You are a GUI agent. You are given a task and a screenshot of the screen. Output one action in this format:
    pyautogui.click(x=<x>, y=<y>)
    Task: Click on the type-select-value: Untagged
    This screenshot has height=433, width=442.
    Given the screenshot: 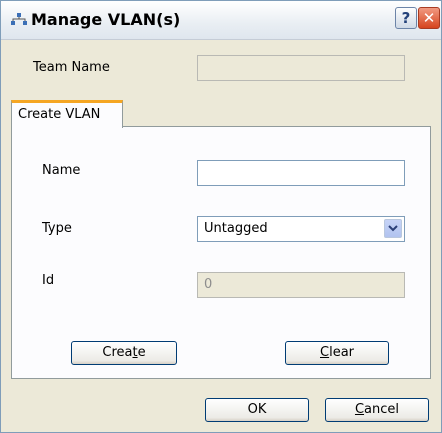 What is the action you would take?
    pyautogui.click(x=236, y=228)
    